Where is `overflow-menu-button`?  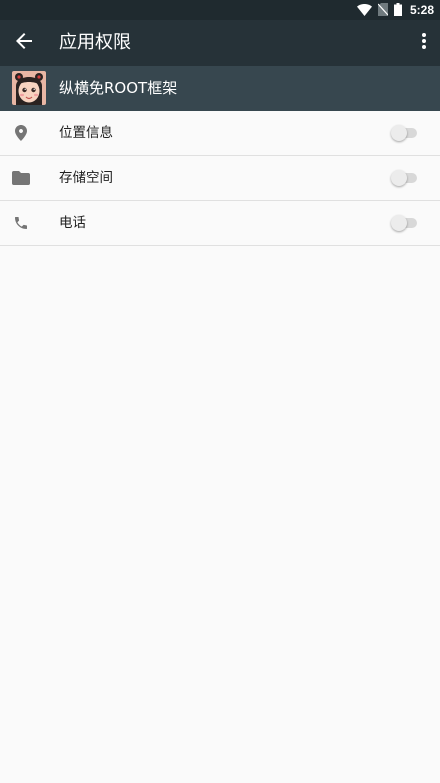 overflow-menu-button is located at coordinates (424, 43).